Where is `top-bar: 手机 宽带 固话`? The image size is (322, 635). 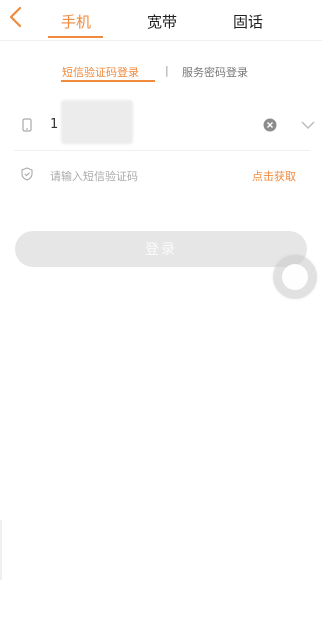 top-bar: 手机 宽带 固话 is located at coordinates (161, 20).